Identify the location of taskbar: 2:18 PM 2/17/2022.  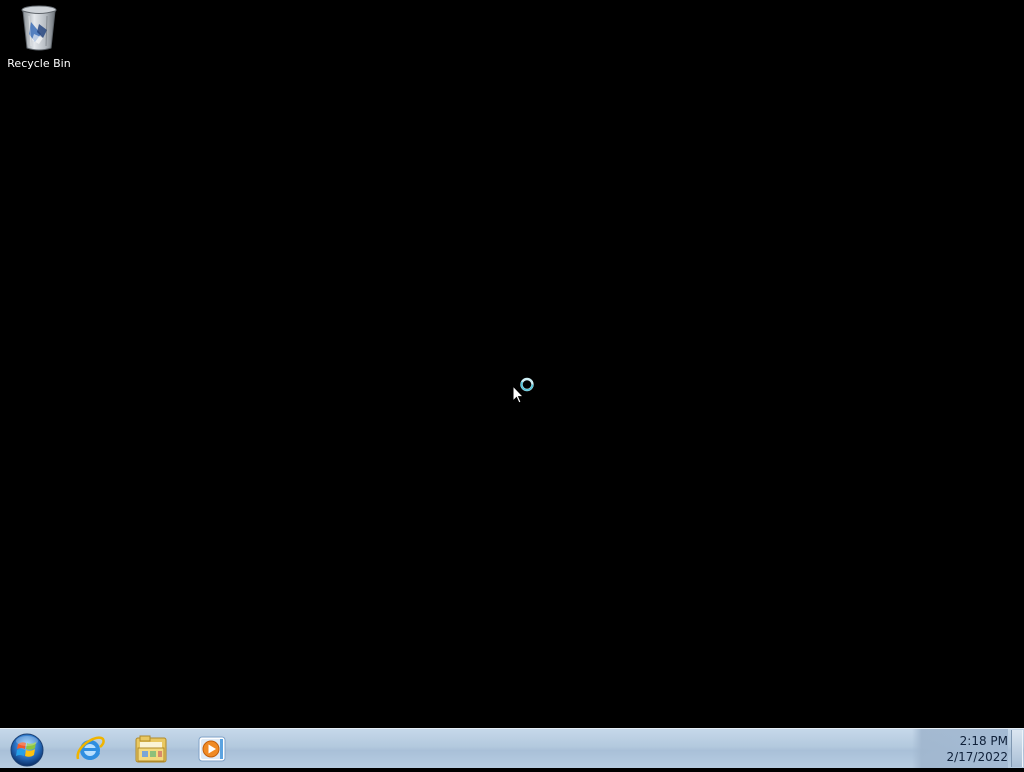
(512, 748).